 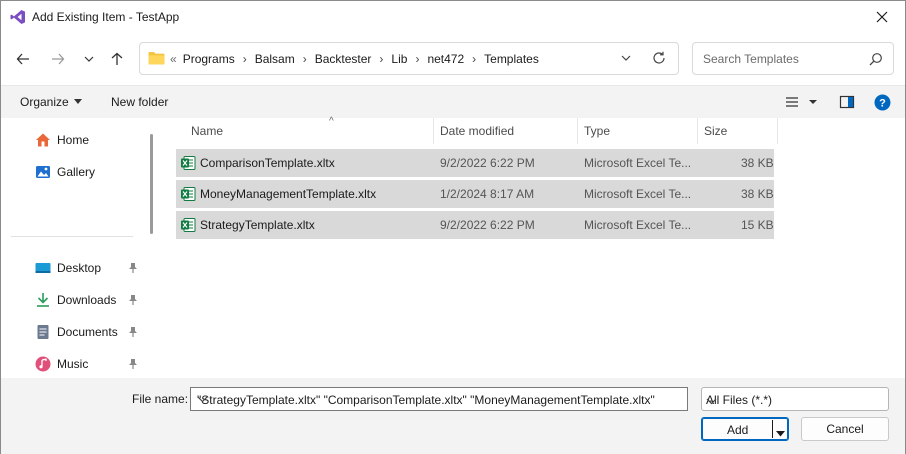 What do you see at coordinates (780, 433) in the screenshot?
I see `caret-down-icon` at bounding box center [780, 433].